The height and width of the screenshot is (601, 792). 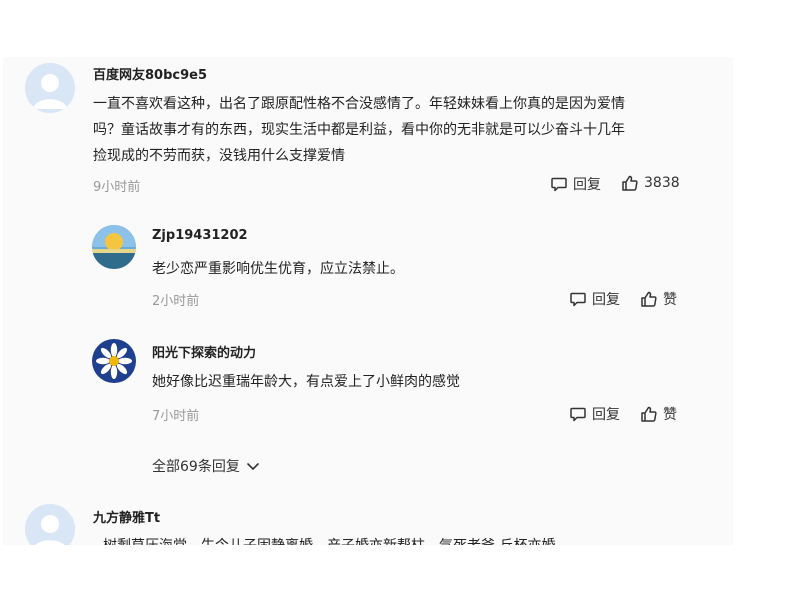 What do you see at coordinates (413, 539) in the screenshot?
I see `comment-text: 树剩草压海党，生今儿子固静离婚，产子婚亦新帮柱，气死老爸 丘杯亦婚` at bounding box center [413, 539].